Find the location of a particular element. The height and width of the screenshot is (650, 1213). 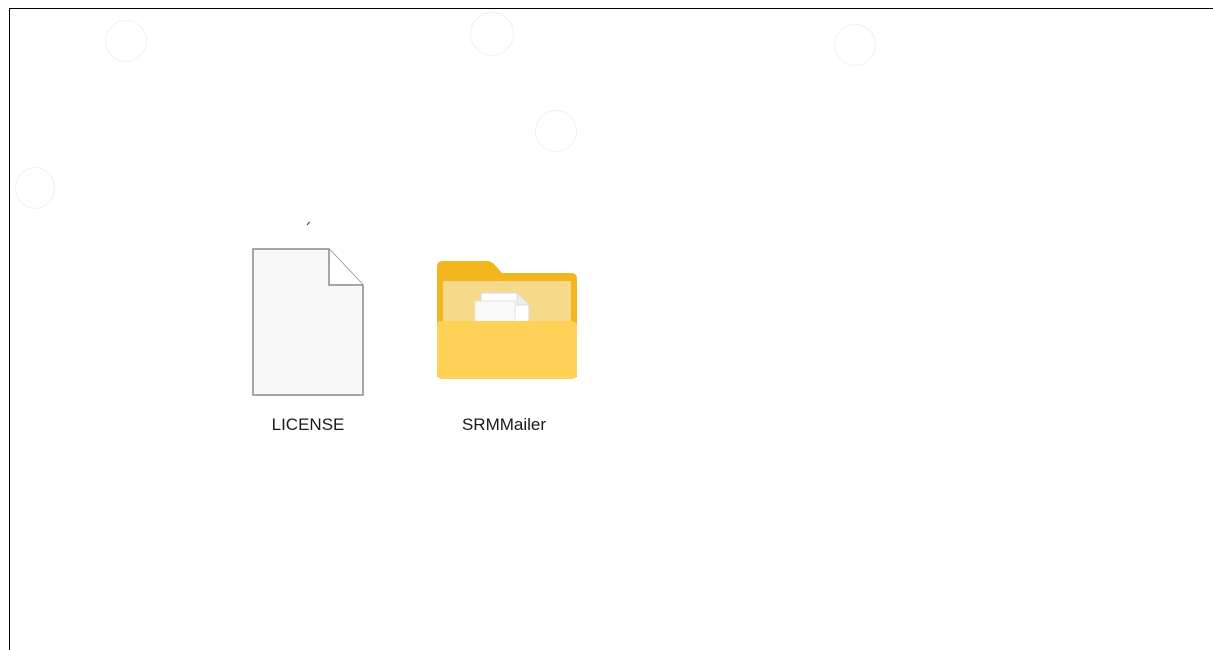

folder-with-documents-icon is located at coordinates (504, 327).